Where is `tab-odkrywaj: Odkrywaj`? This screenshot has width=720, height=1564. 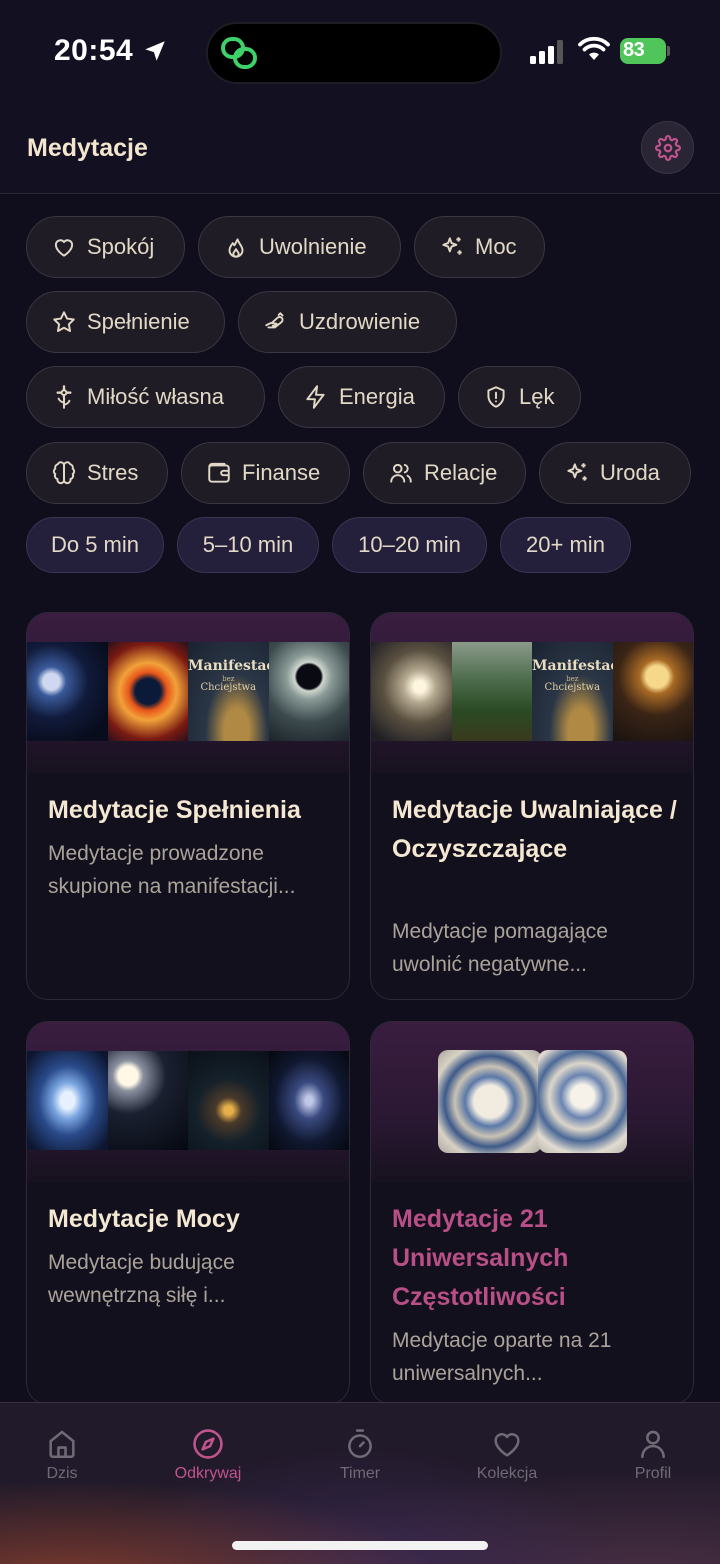
tab-odkrywaj: Odkrywaj is located at coordinates (208, 1455).